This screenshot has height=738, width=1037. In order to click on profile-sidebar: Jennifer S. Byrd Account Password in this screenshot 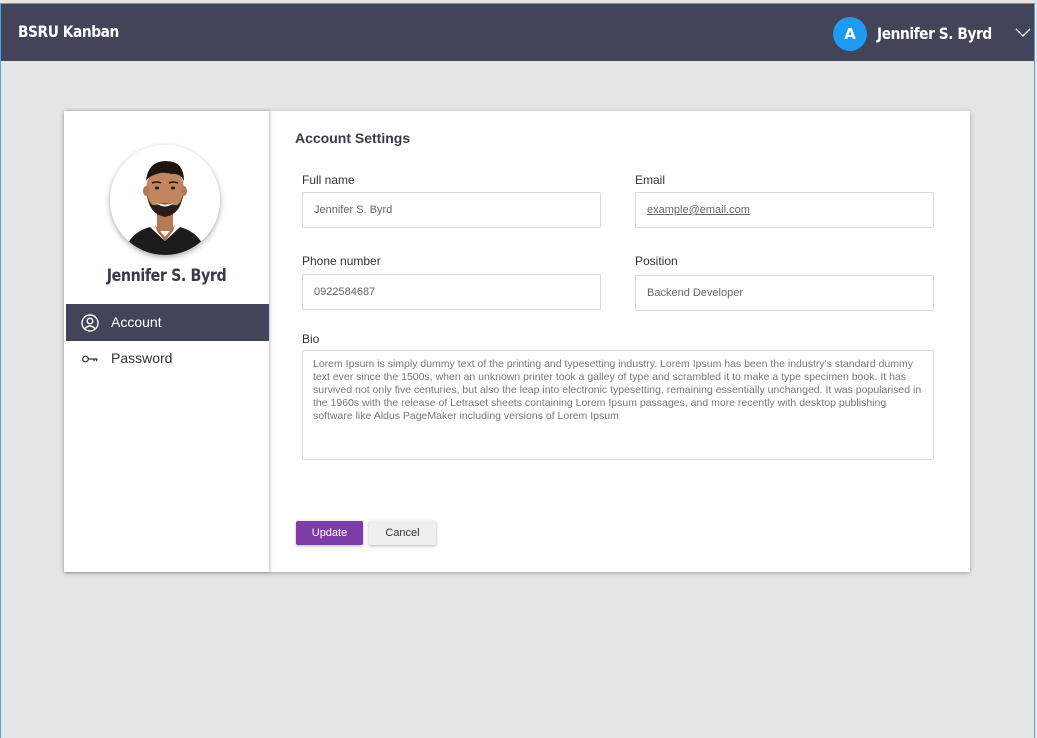, I will do `click(166, 341)`.